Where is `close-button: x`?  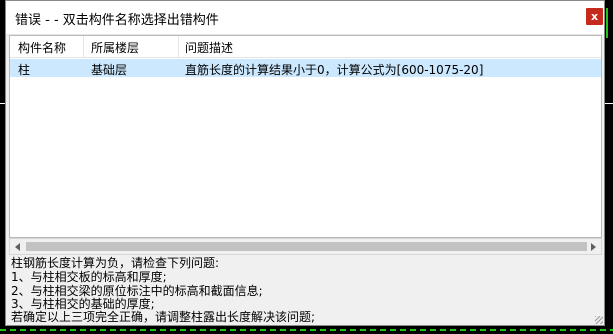
close-button: x is located at coordinates (594, 16).